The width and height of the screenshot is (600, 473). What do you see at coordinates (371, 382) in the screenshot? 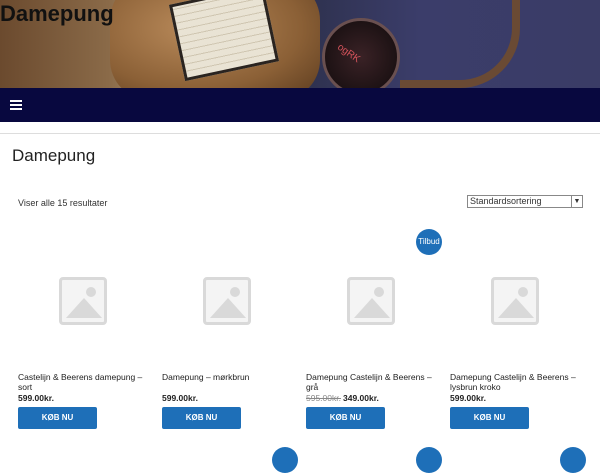
I see `product-name: Damepung Castelijn & Beerens – grå` at bounding box center [371, 382].